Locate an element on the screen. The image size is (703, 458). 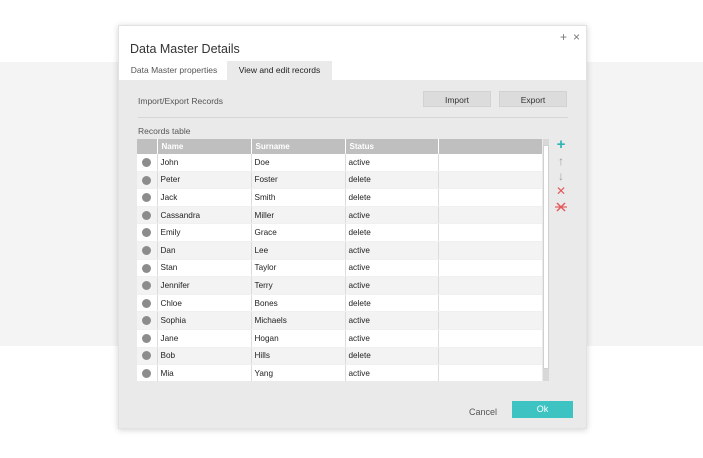
arrow-up-icon: ↑ is located at coordinates (561, 161).